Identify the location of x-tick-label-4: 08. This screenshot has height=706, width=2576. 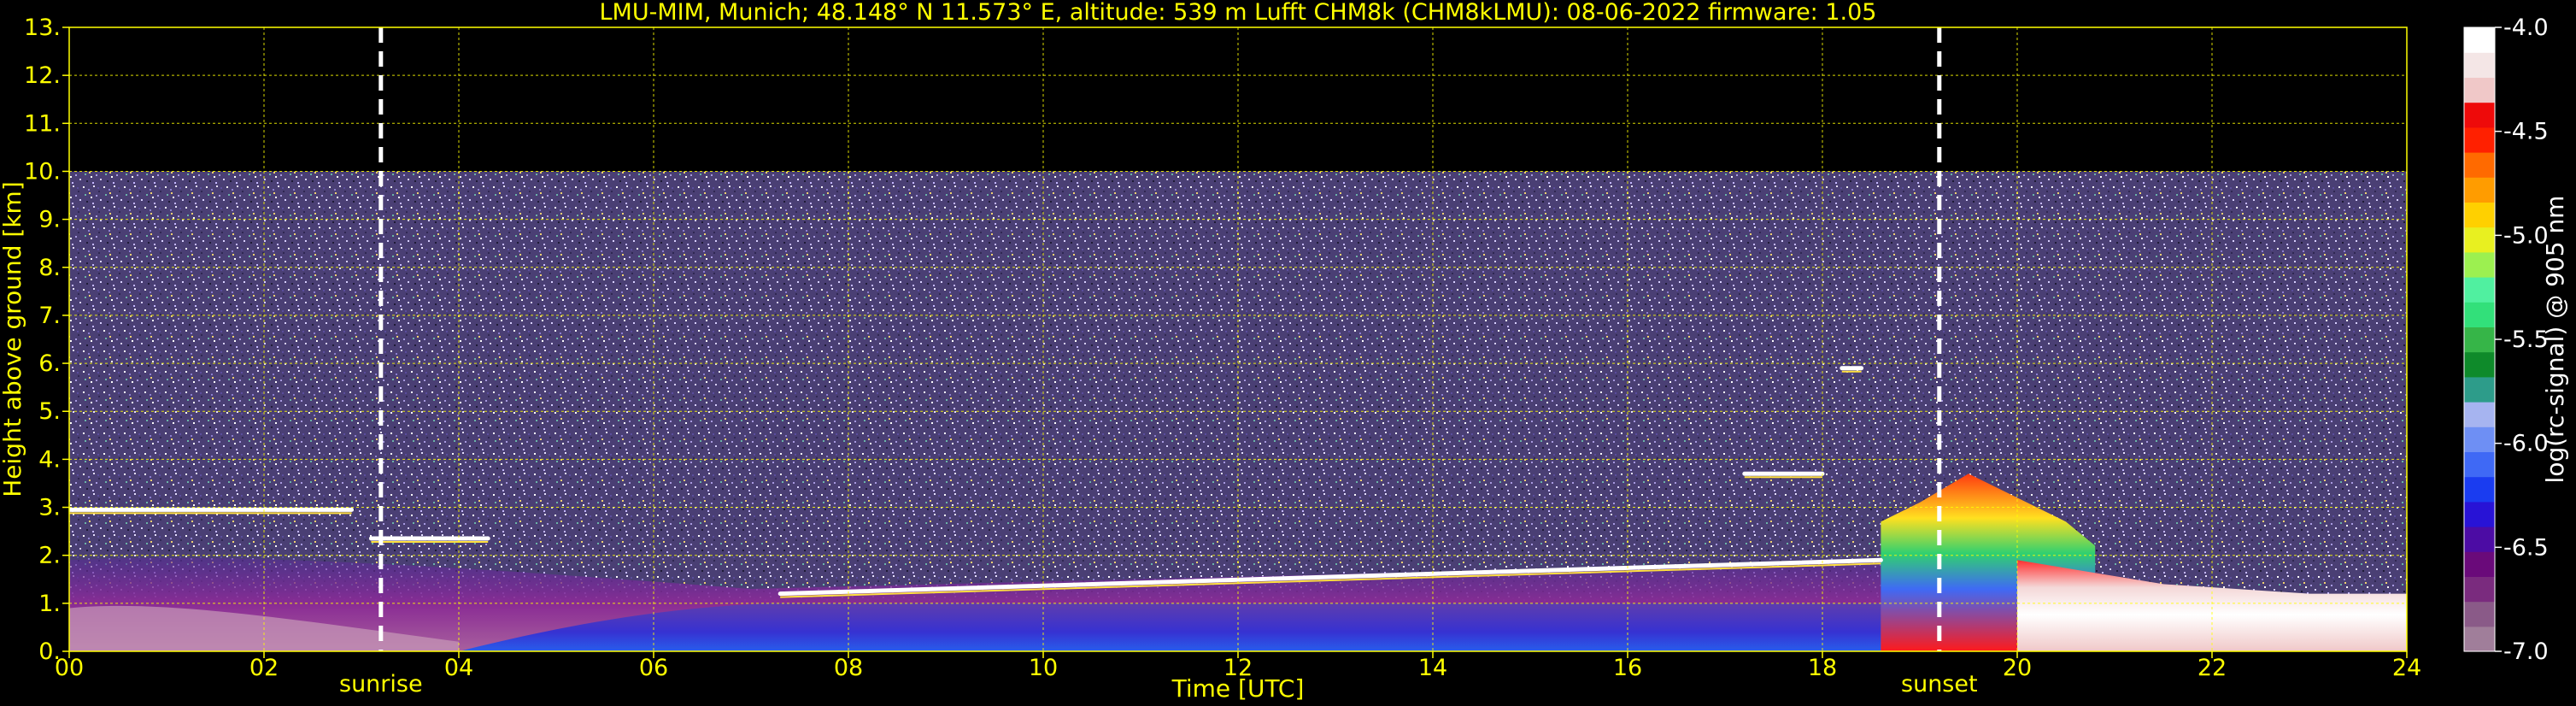
(848, 668).